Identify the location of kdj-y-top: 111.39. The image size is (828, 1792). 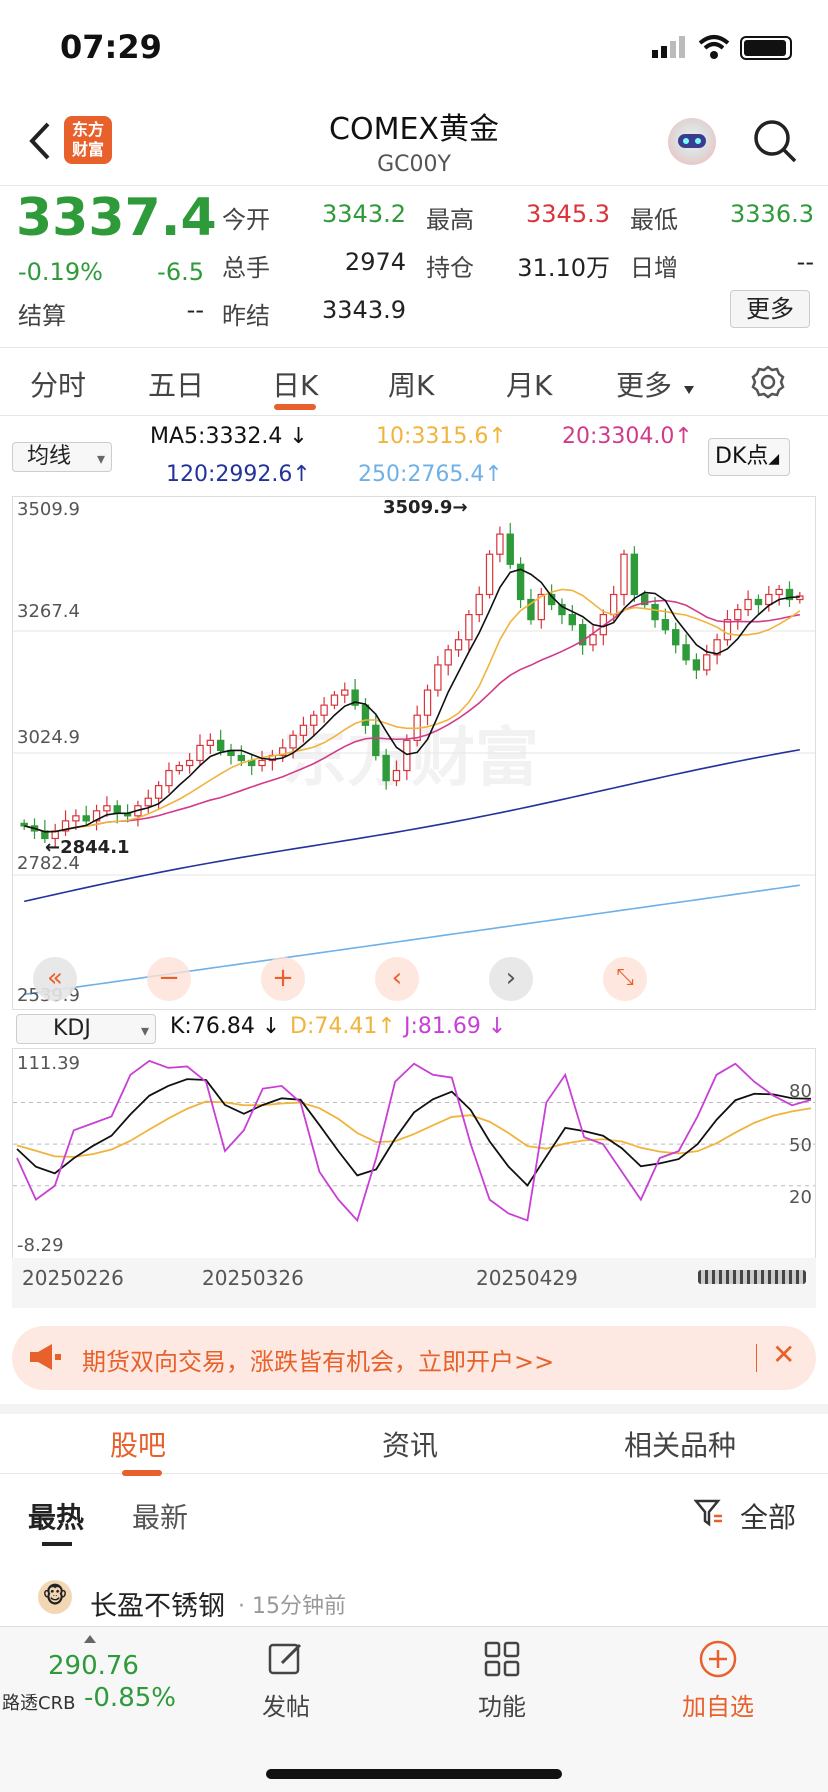
(48, 1063).